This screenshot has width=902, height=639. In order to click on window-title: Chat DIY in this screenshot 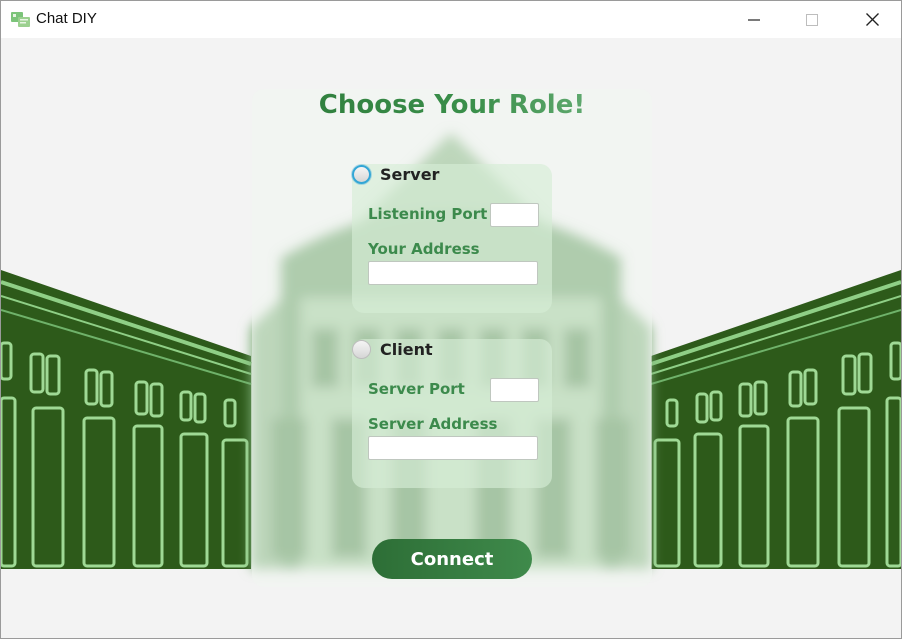, I will do `click(66, 18)`.